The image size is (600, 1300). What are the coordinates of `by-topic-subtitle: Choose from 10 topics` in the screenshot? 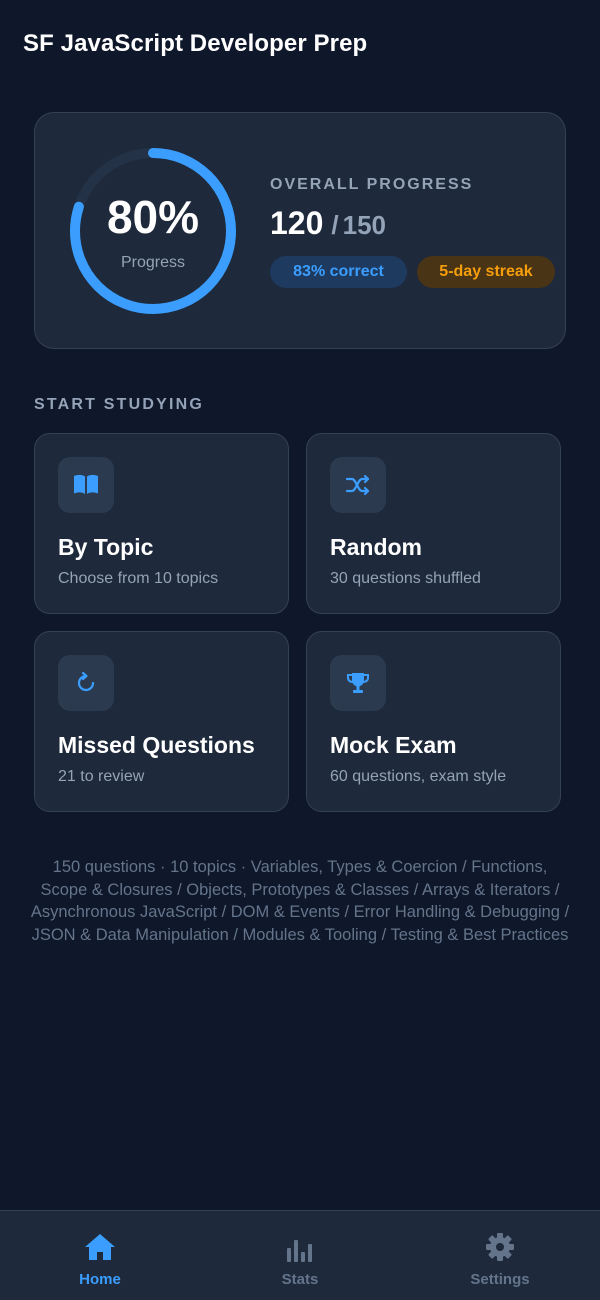 It's located at (138, 578).